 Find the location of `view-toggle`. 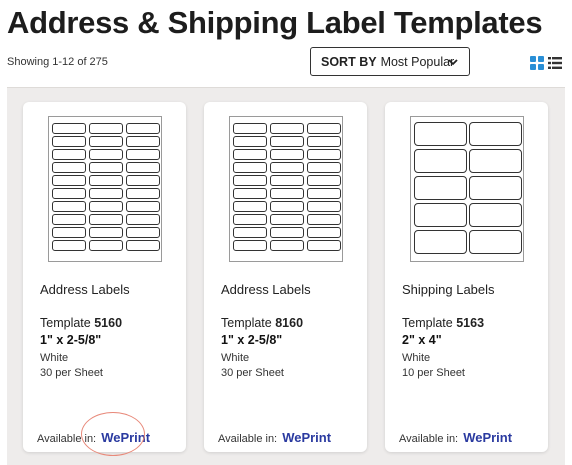

view-toggle is located at coordinates (546, 63).